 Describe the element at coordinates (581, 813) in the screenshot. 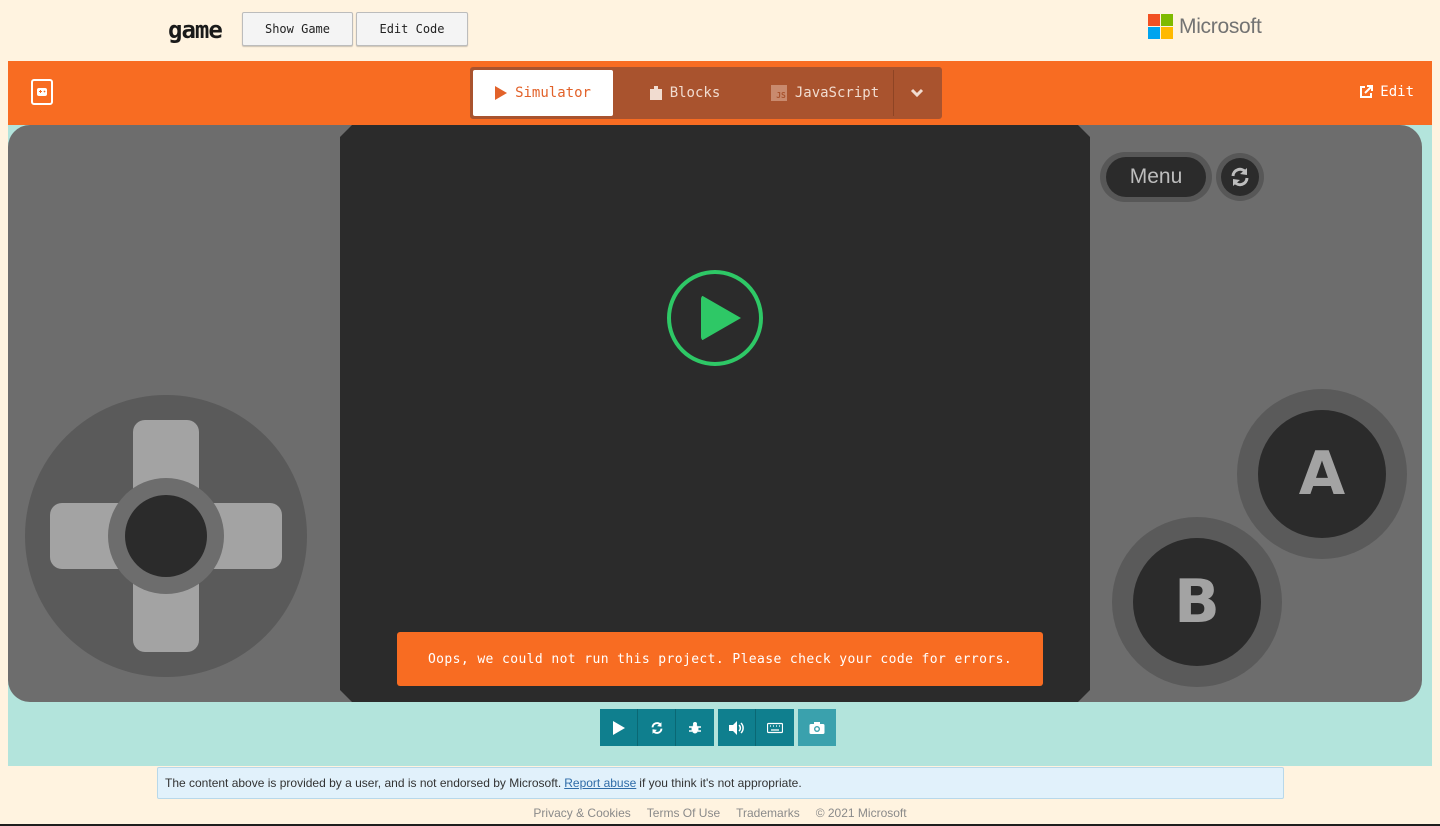

I see `privacy-link: Privacy & Cookies` at that location.